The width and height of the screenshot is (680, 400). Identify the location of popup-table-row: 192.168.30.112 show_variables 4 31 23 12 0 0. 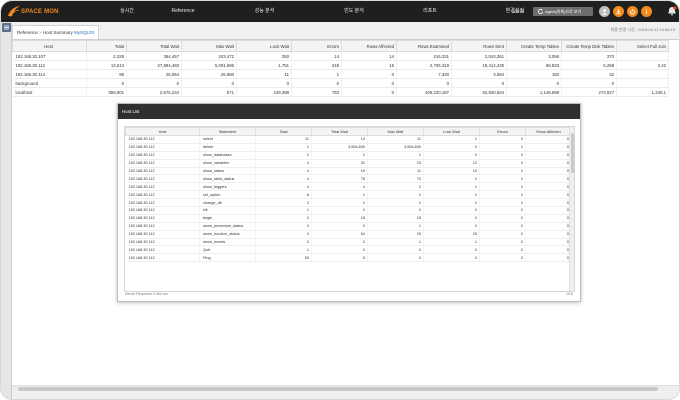
(348, 163).